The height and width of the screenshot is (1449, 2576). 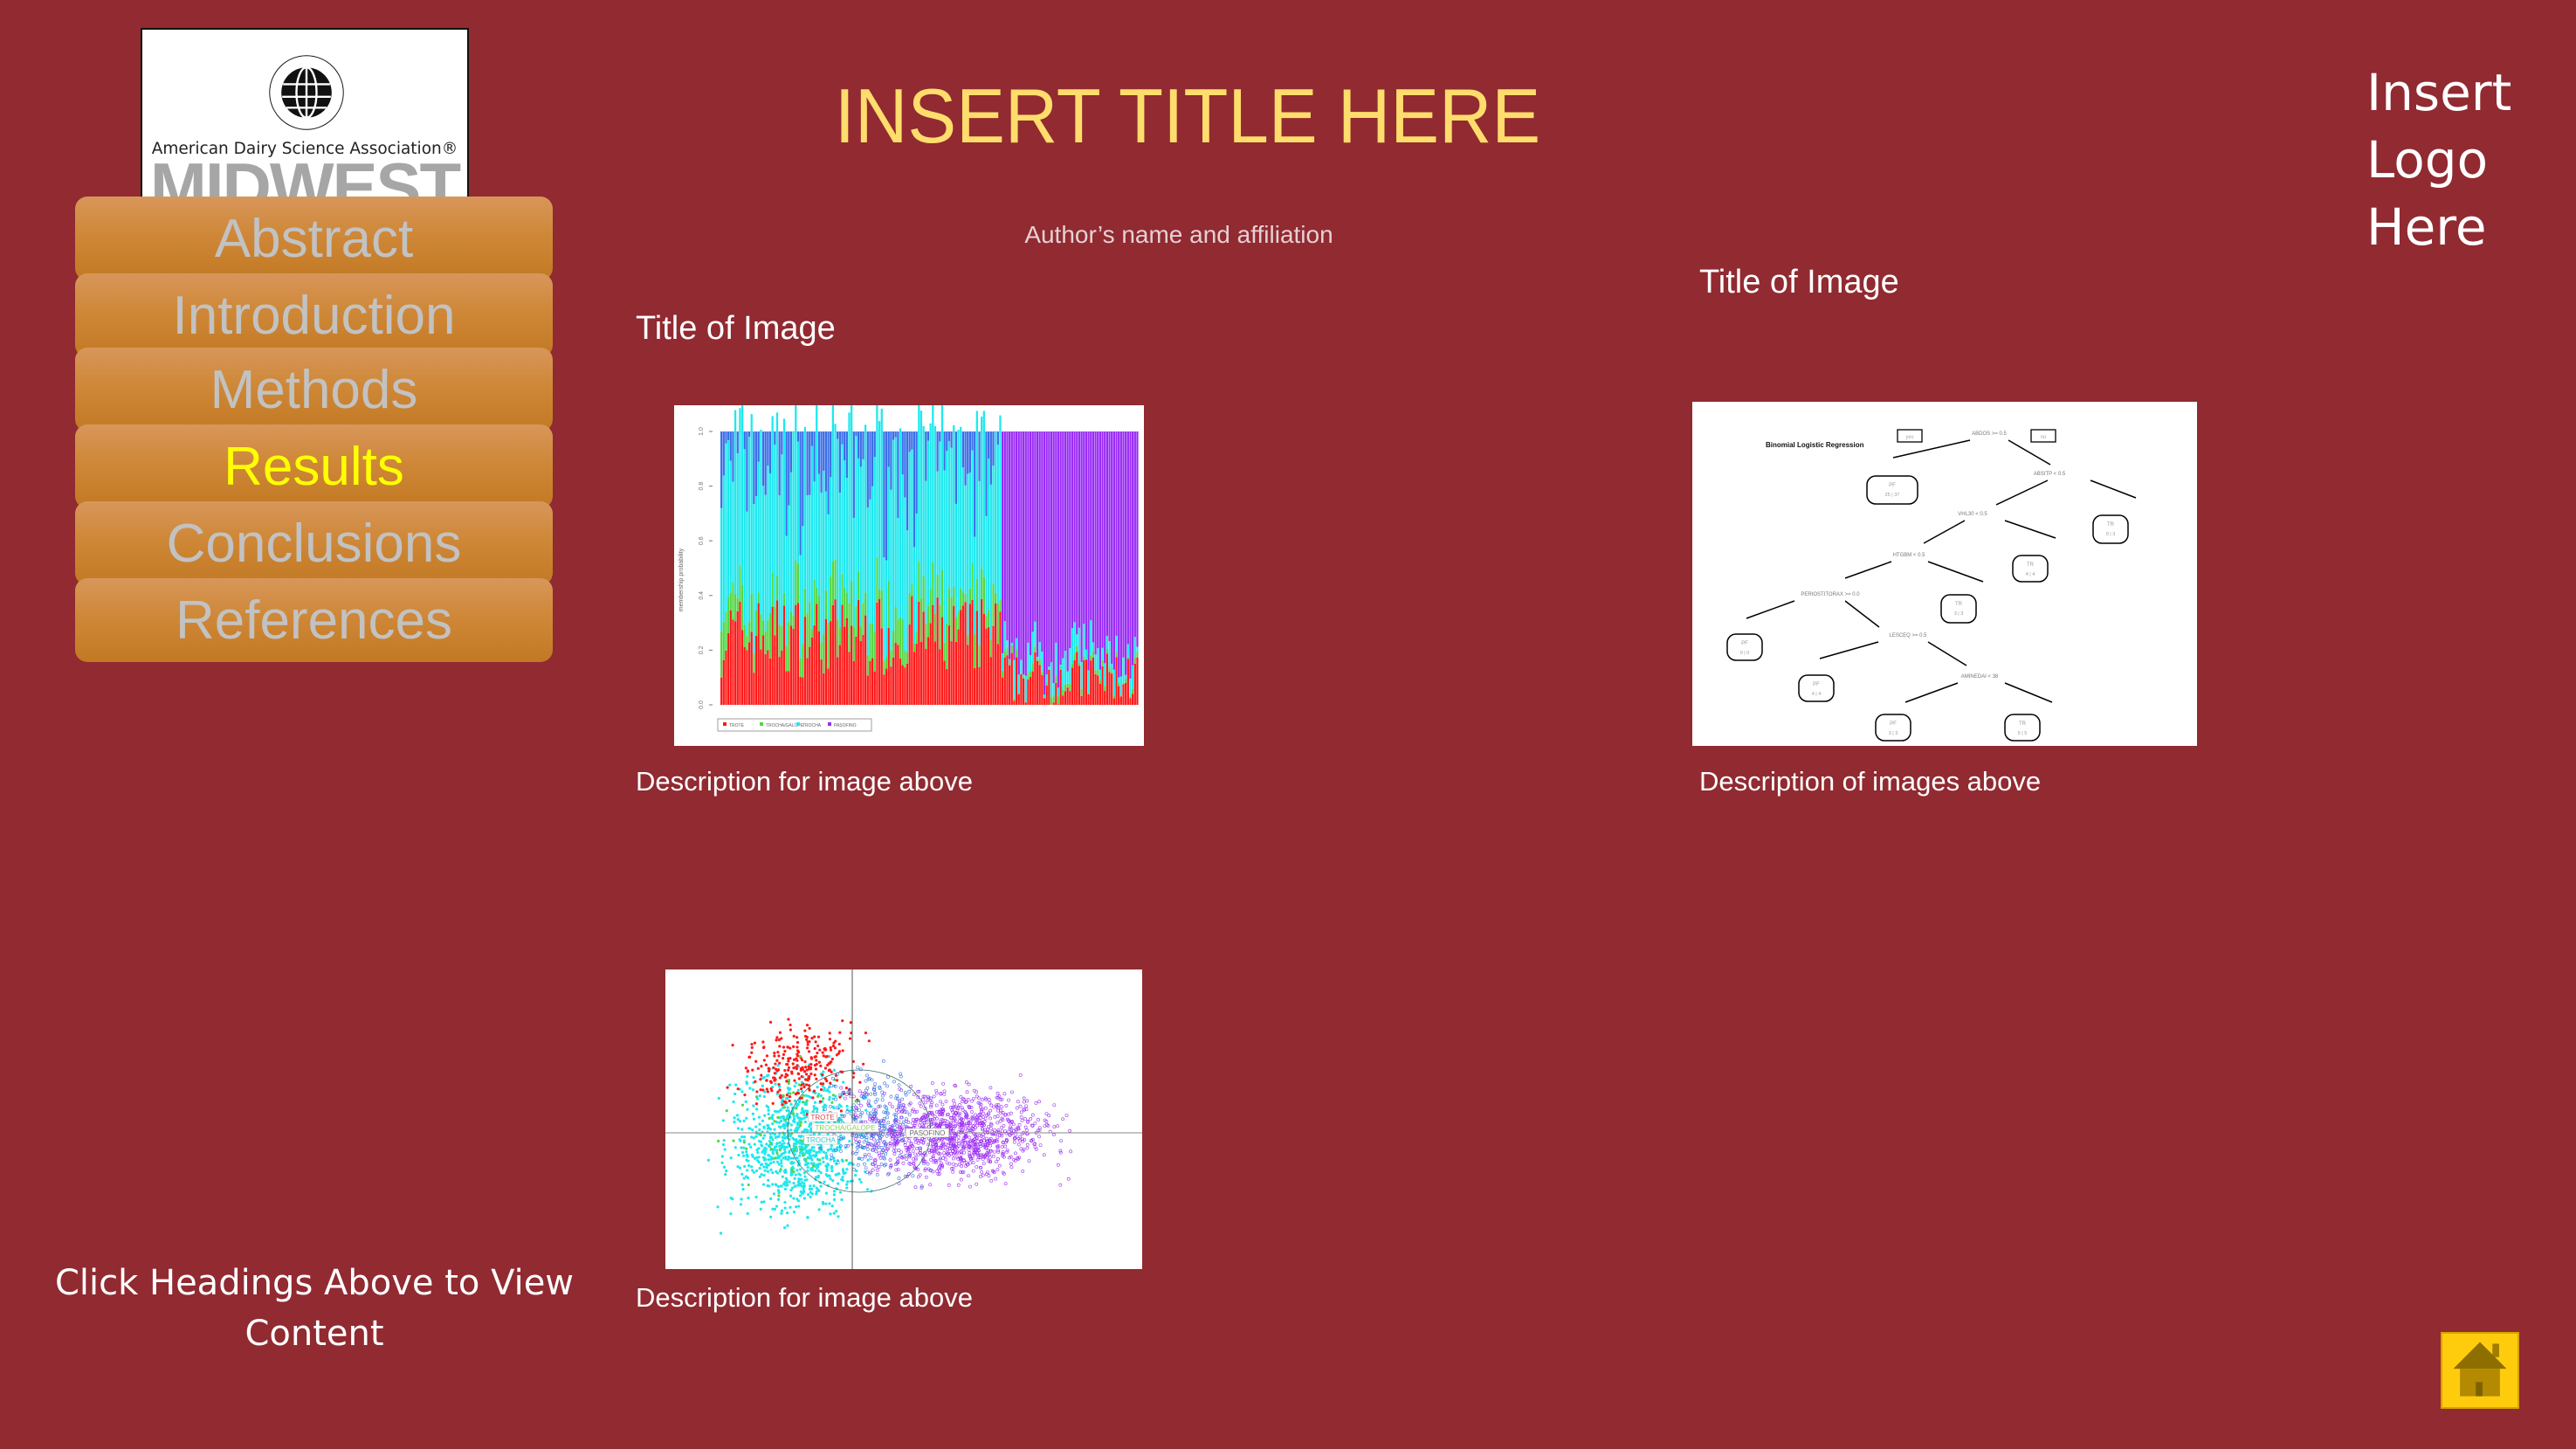 What do you see at coordinates (314, 389) in the screenshot?
I see `nav-methods-button: Methods` at bounding box center [314, 389].